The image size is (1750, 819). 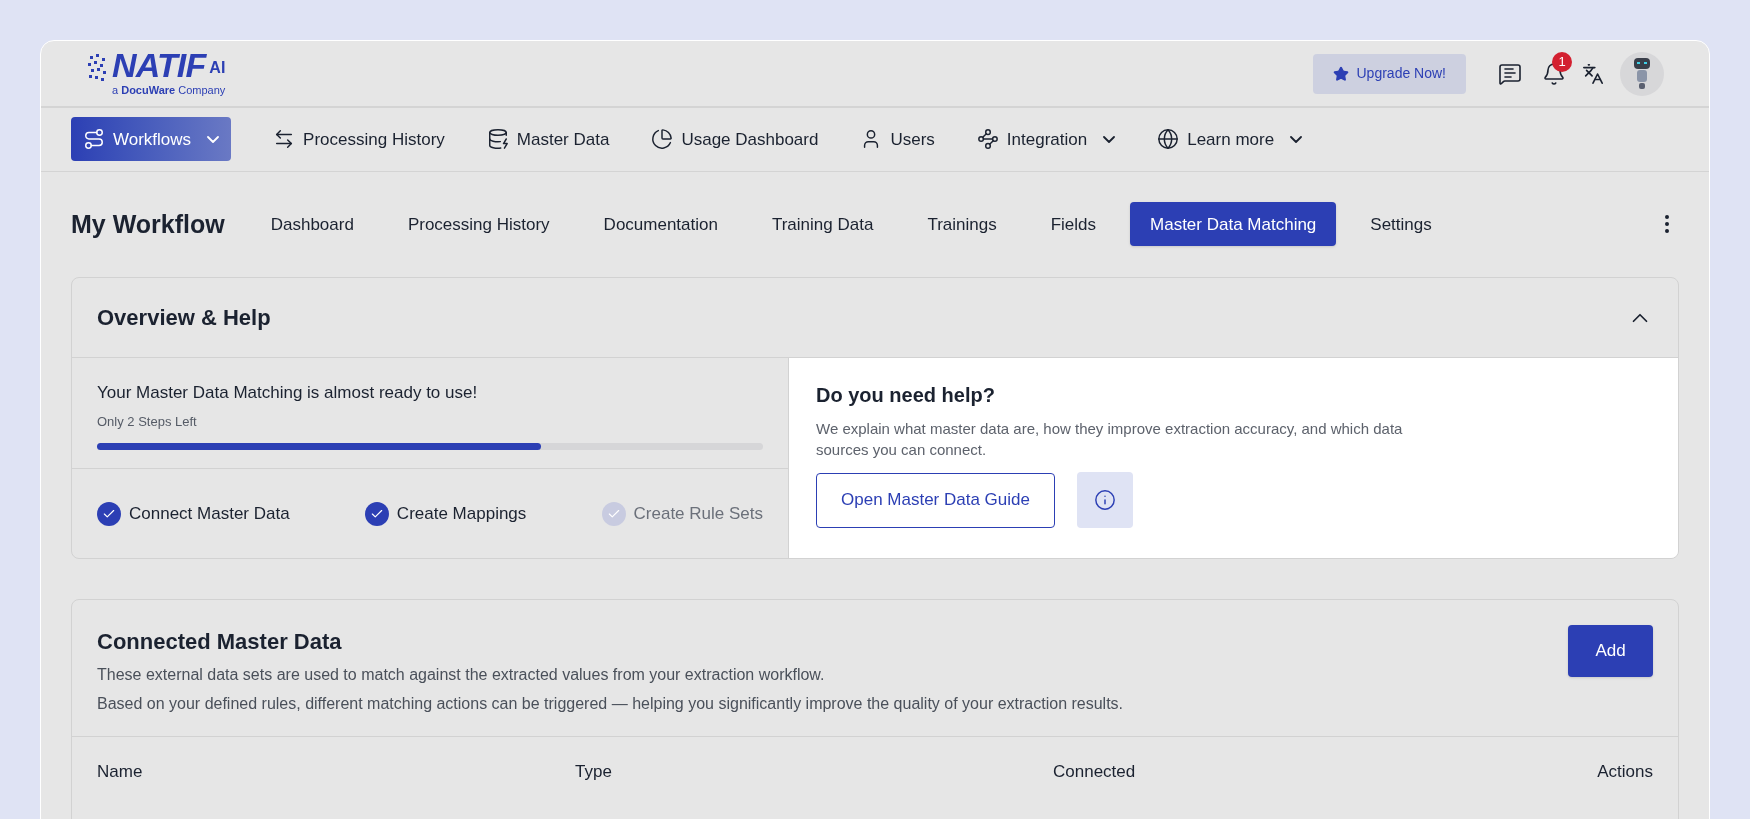 I want to click on chat-icon, so click(x=1510, y=73).